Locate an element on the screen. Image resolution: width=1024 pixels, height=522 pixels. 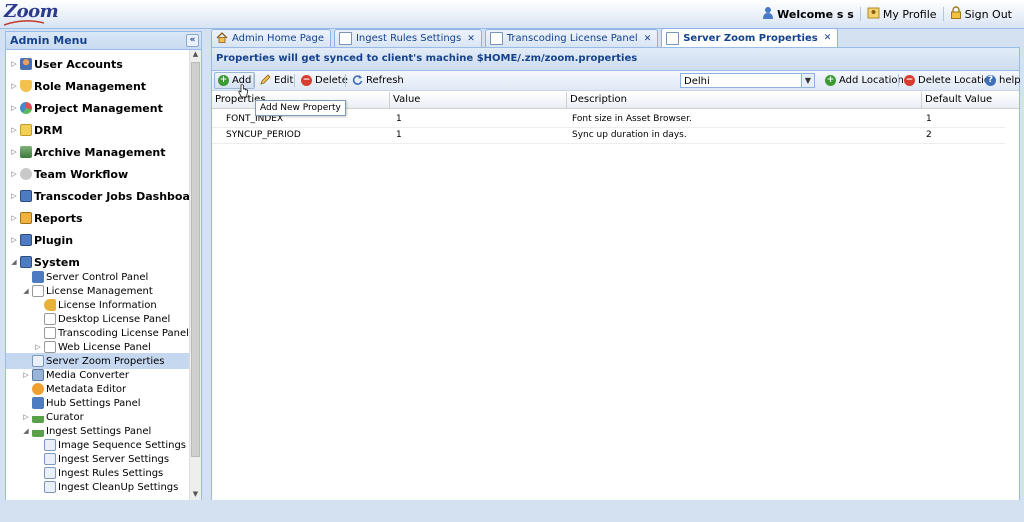
hand-cursor-icon is located at coordinates (243, 91).